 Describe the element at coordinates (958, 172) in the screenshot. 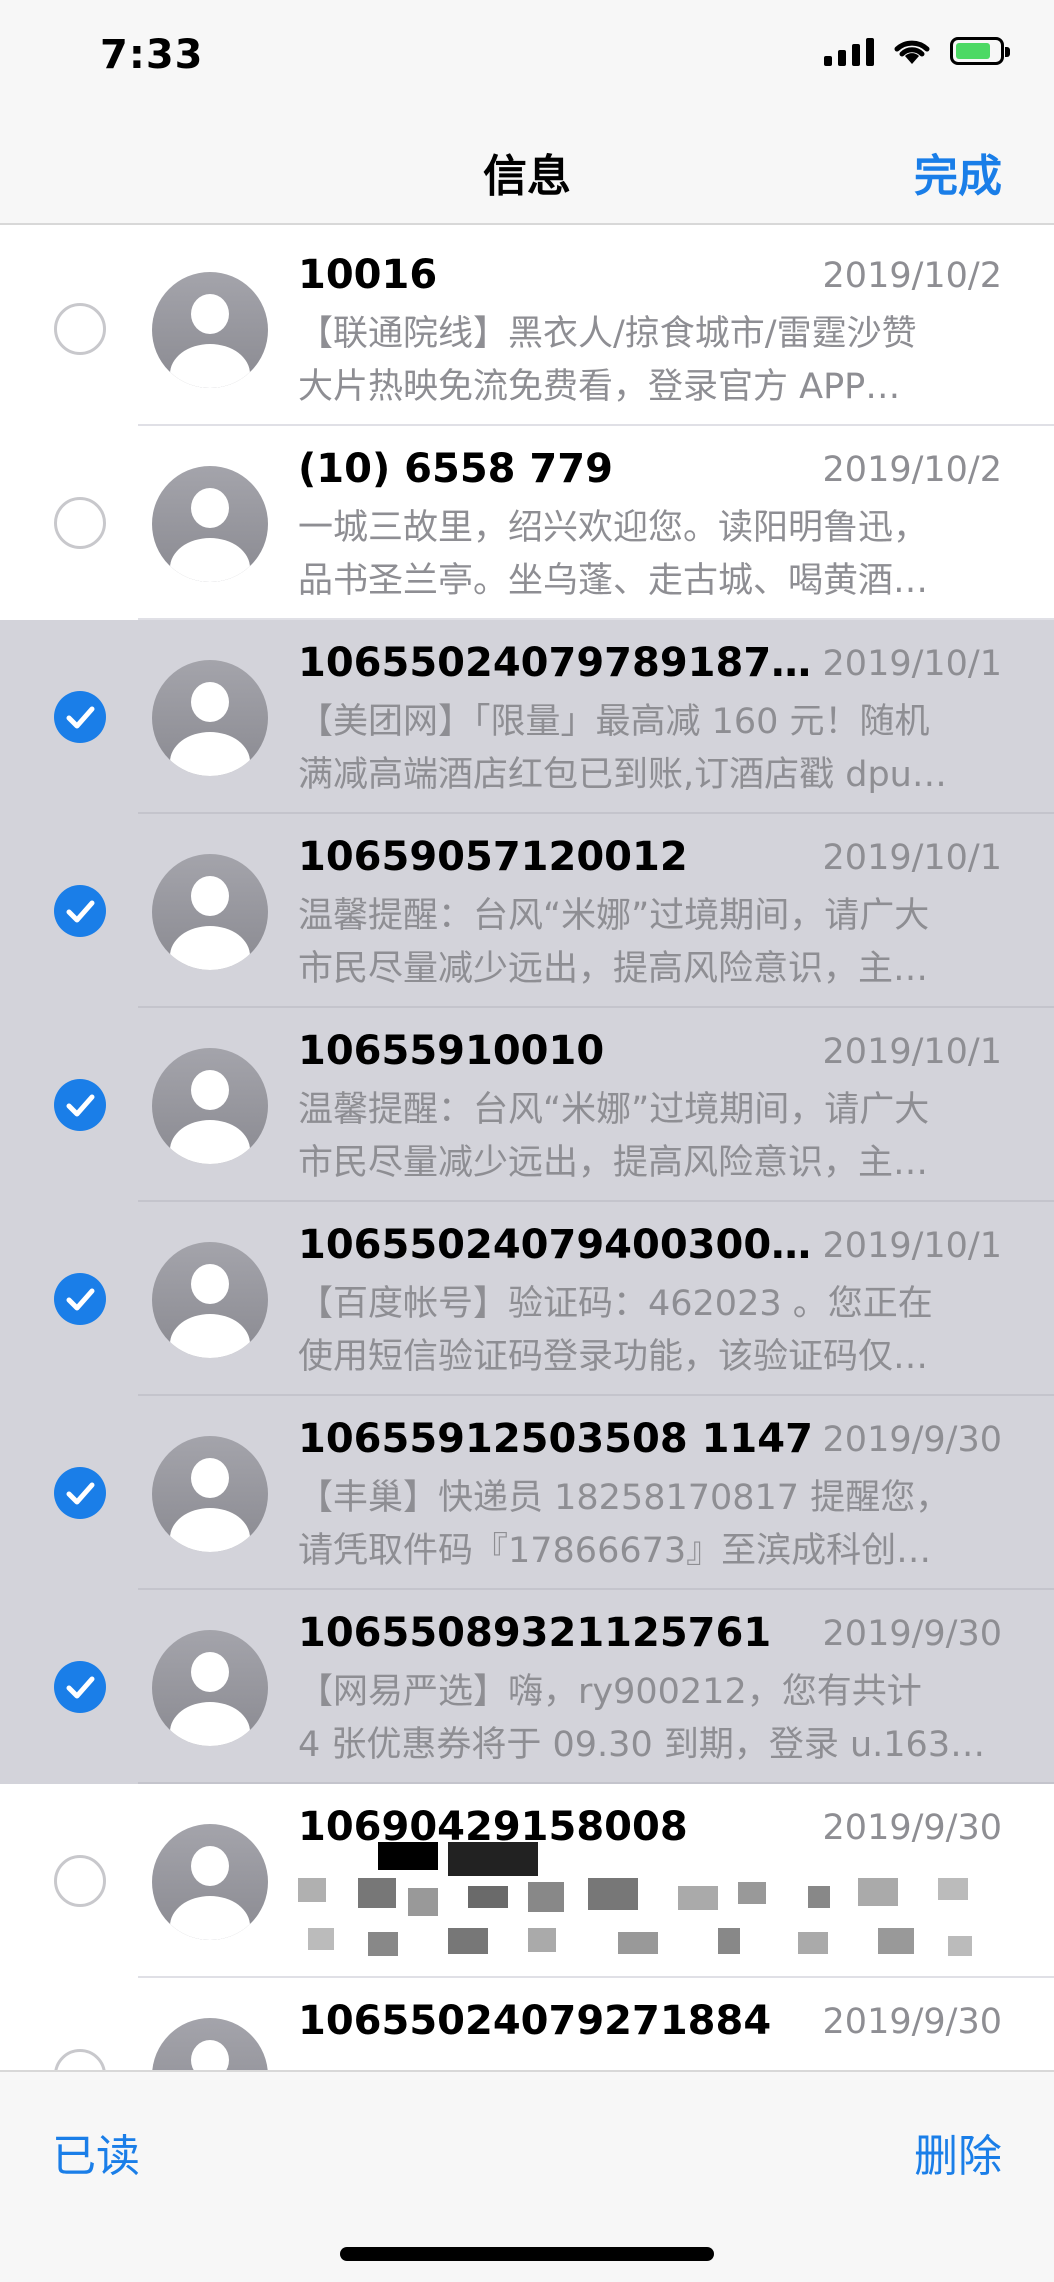

I see `done-button: 完成` at that location.